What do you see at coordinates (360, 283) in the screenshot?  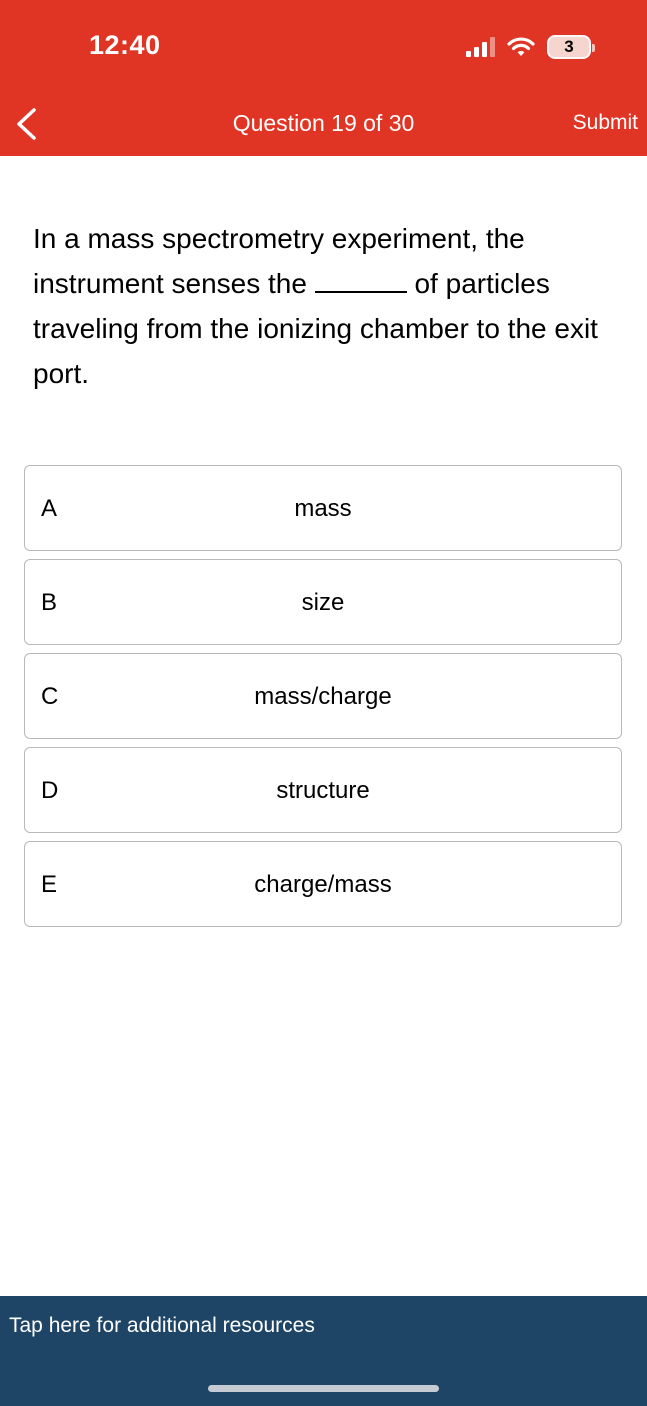 I see `answer-blank` at bounding box center [360, 283].